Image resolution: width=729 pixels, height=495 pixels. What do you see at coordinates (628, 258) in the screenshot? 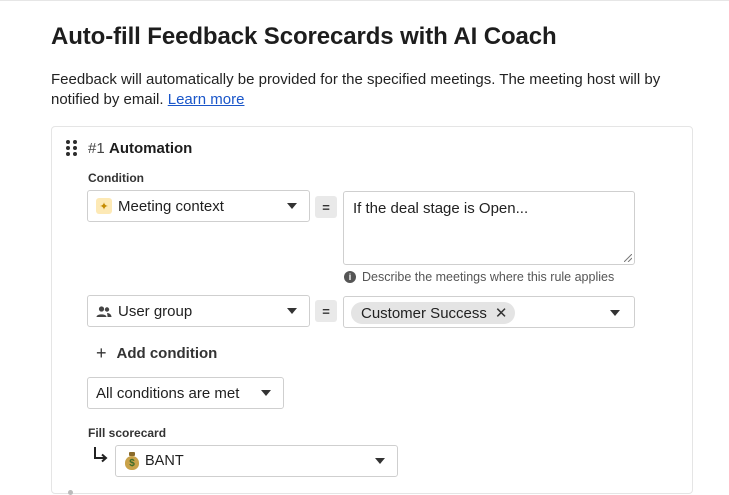
I see `resize-handle-icon` at bounding box center [628, 258].